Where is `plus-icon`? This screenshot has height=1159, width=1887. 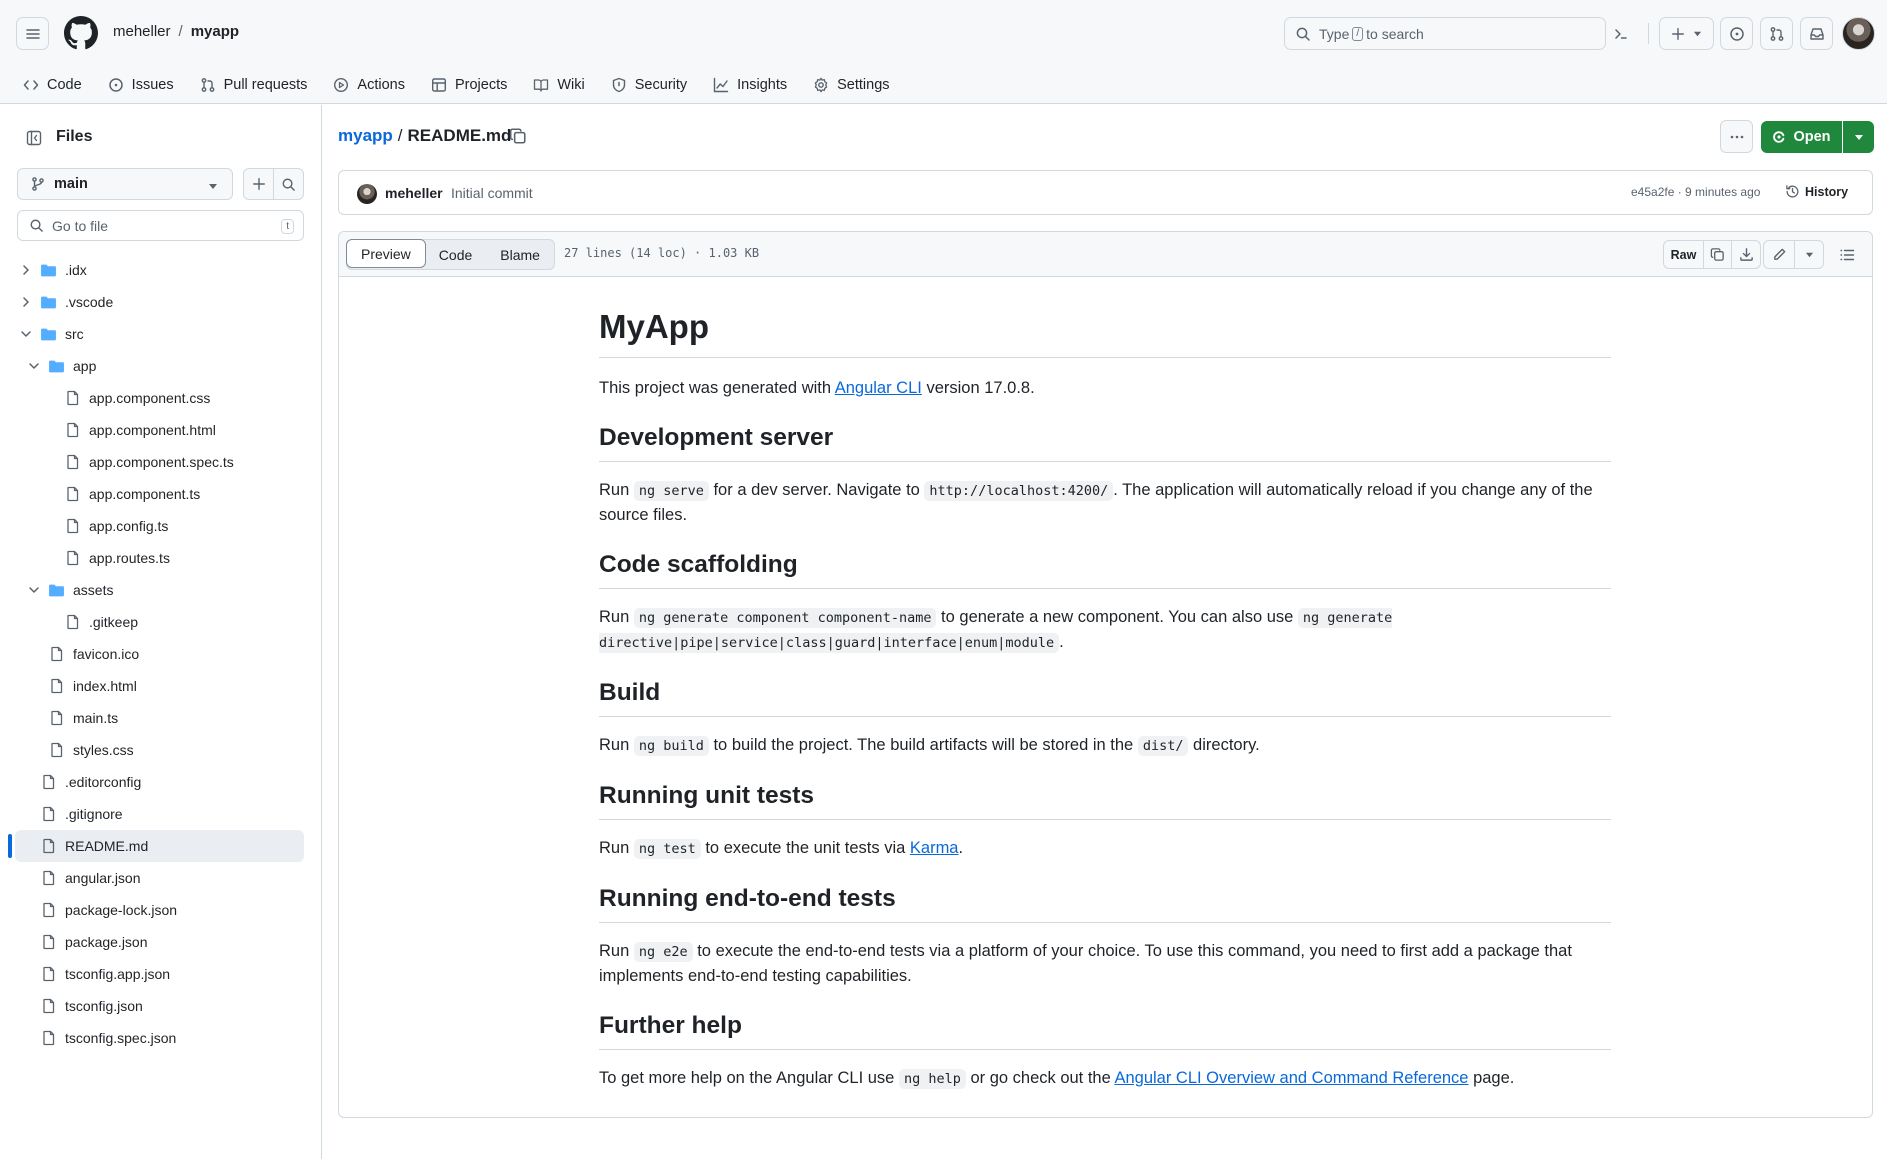 plus-icon is located at coordinates (258, 184).